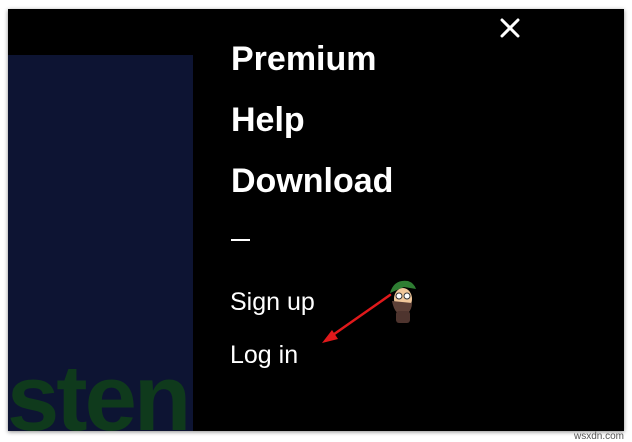 The height and width of the screenshot is (442, 632). I want to click on menu-item-premium: Premium, so click(304, 59).